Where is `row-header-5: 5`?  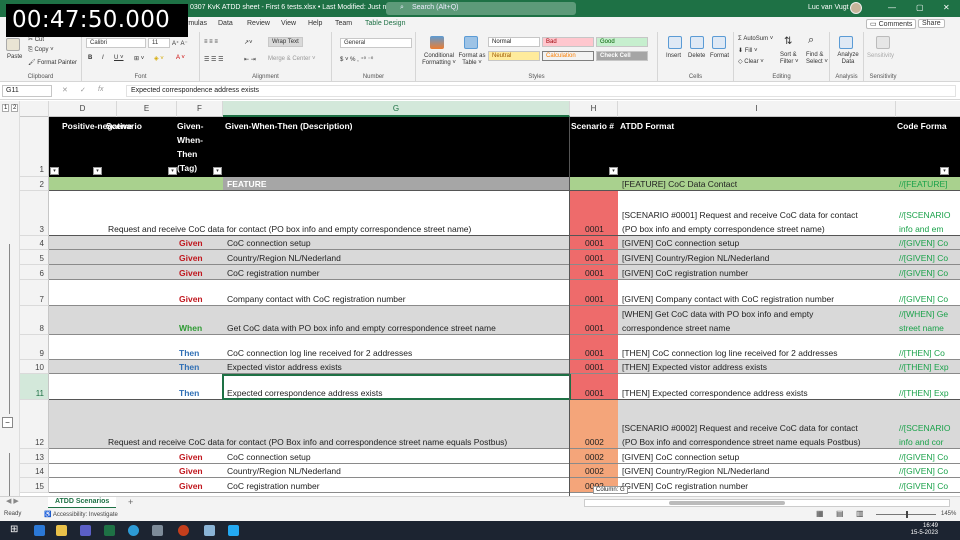
row-header-5: 5 is located at coordinates (34, 257).